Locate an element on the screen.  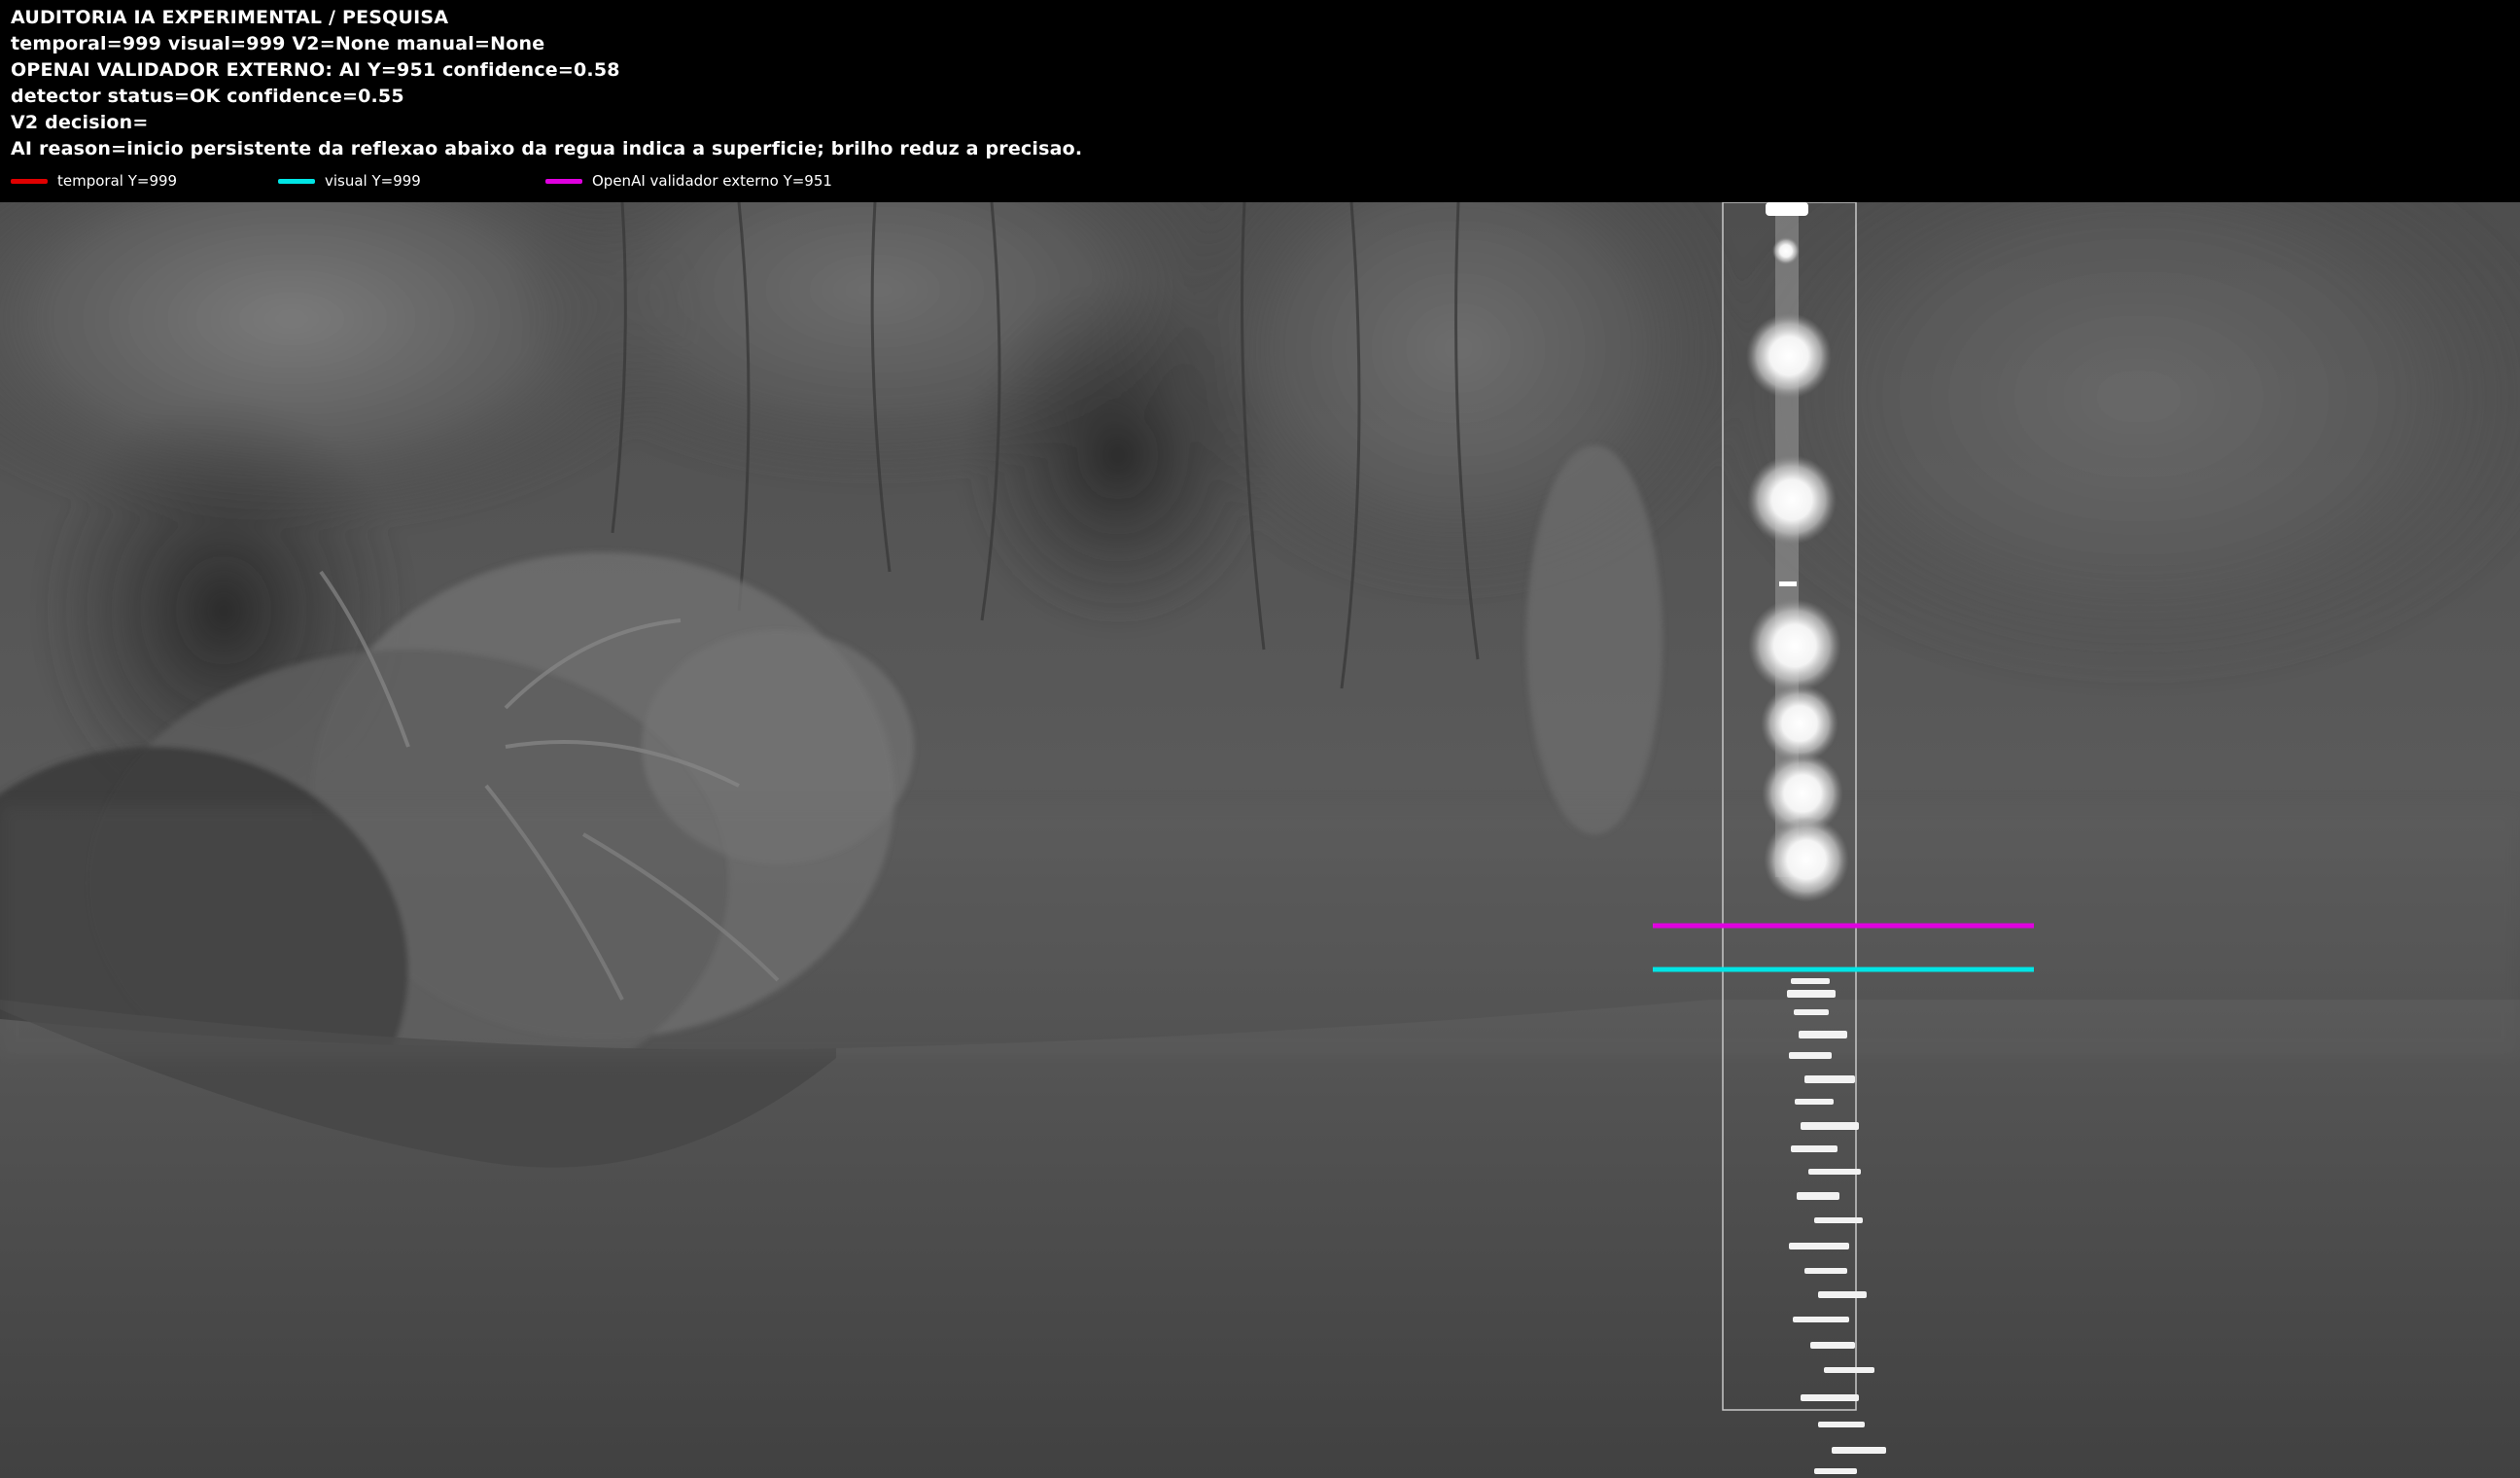
audit-title: AUDITORIA IA EXPERIMENTAL / PESQUISA is located at coordinates (230, 17).